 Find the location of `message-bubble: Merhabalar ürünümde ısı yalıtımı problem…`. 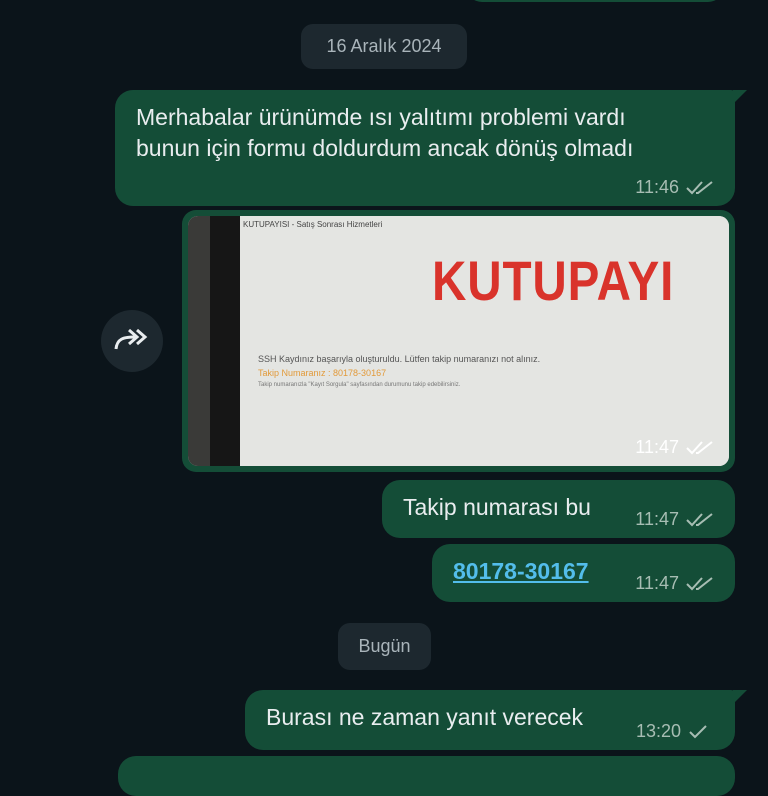

message-bubble: Merhabalar ürünümde ısı yalıtımı problem… is located at coordinates (425, 148).